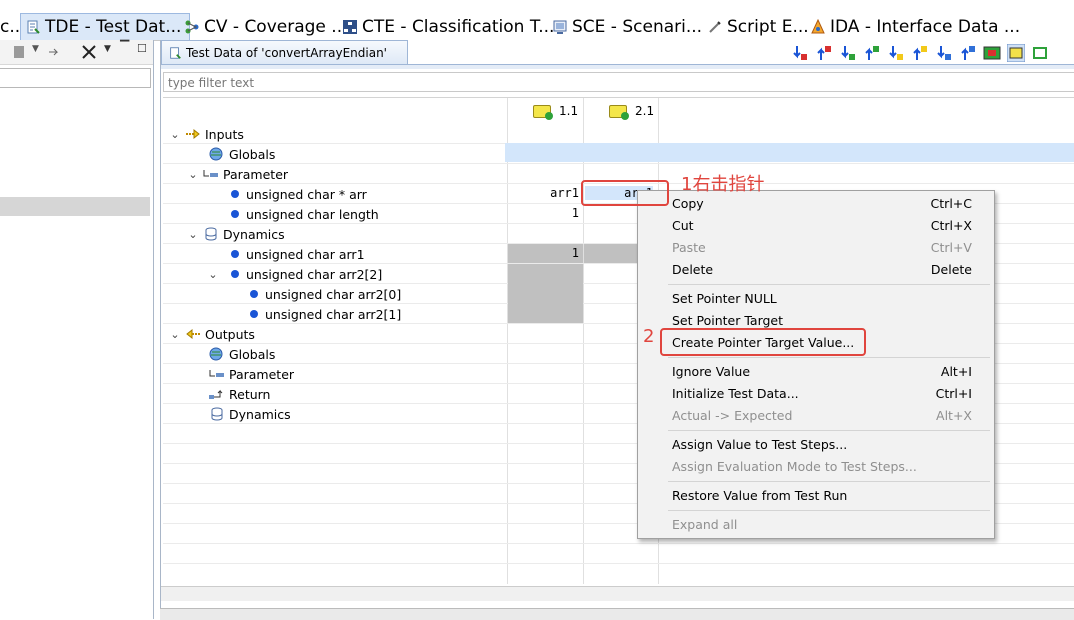 The image size is (1074, 620). I want to click on editor-tab: Test Data of 'convertArrayEndian', so click(284, 52).